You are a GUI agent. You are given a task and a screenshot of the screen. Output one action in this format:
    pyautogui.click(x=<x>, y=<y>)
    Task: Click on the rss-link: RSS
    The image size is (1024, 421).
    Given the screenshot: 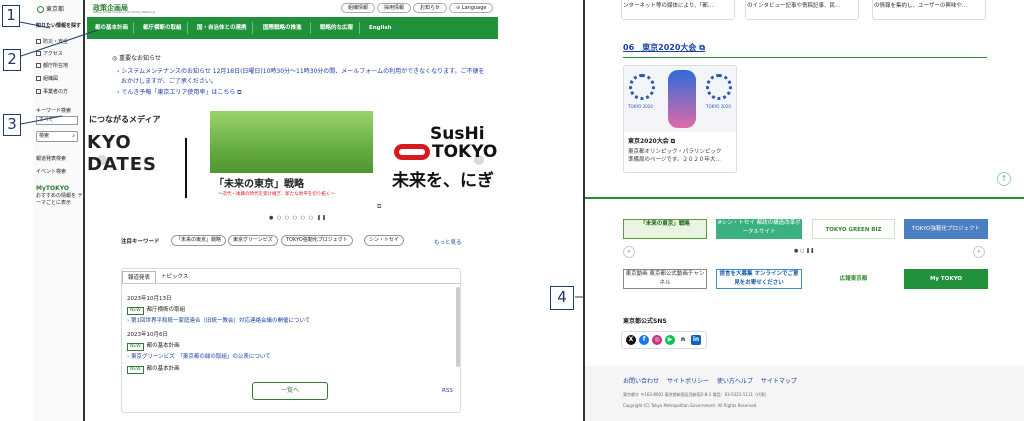 What is the action you would take?
    pyautogui.click(x=447, y=391)
    